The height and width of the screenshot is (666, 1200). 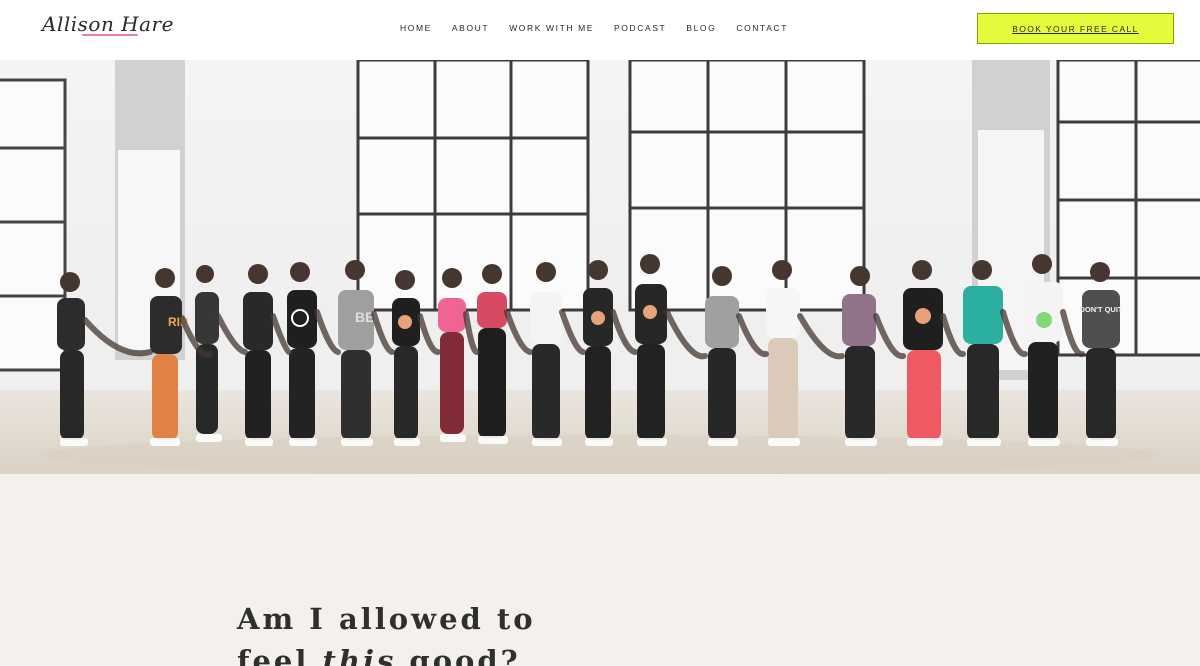 What do you see at coordinates (108, 24) in the screenshot?
I see `site-logo: Allison Hare` at bounding box center [108, 24].